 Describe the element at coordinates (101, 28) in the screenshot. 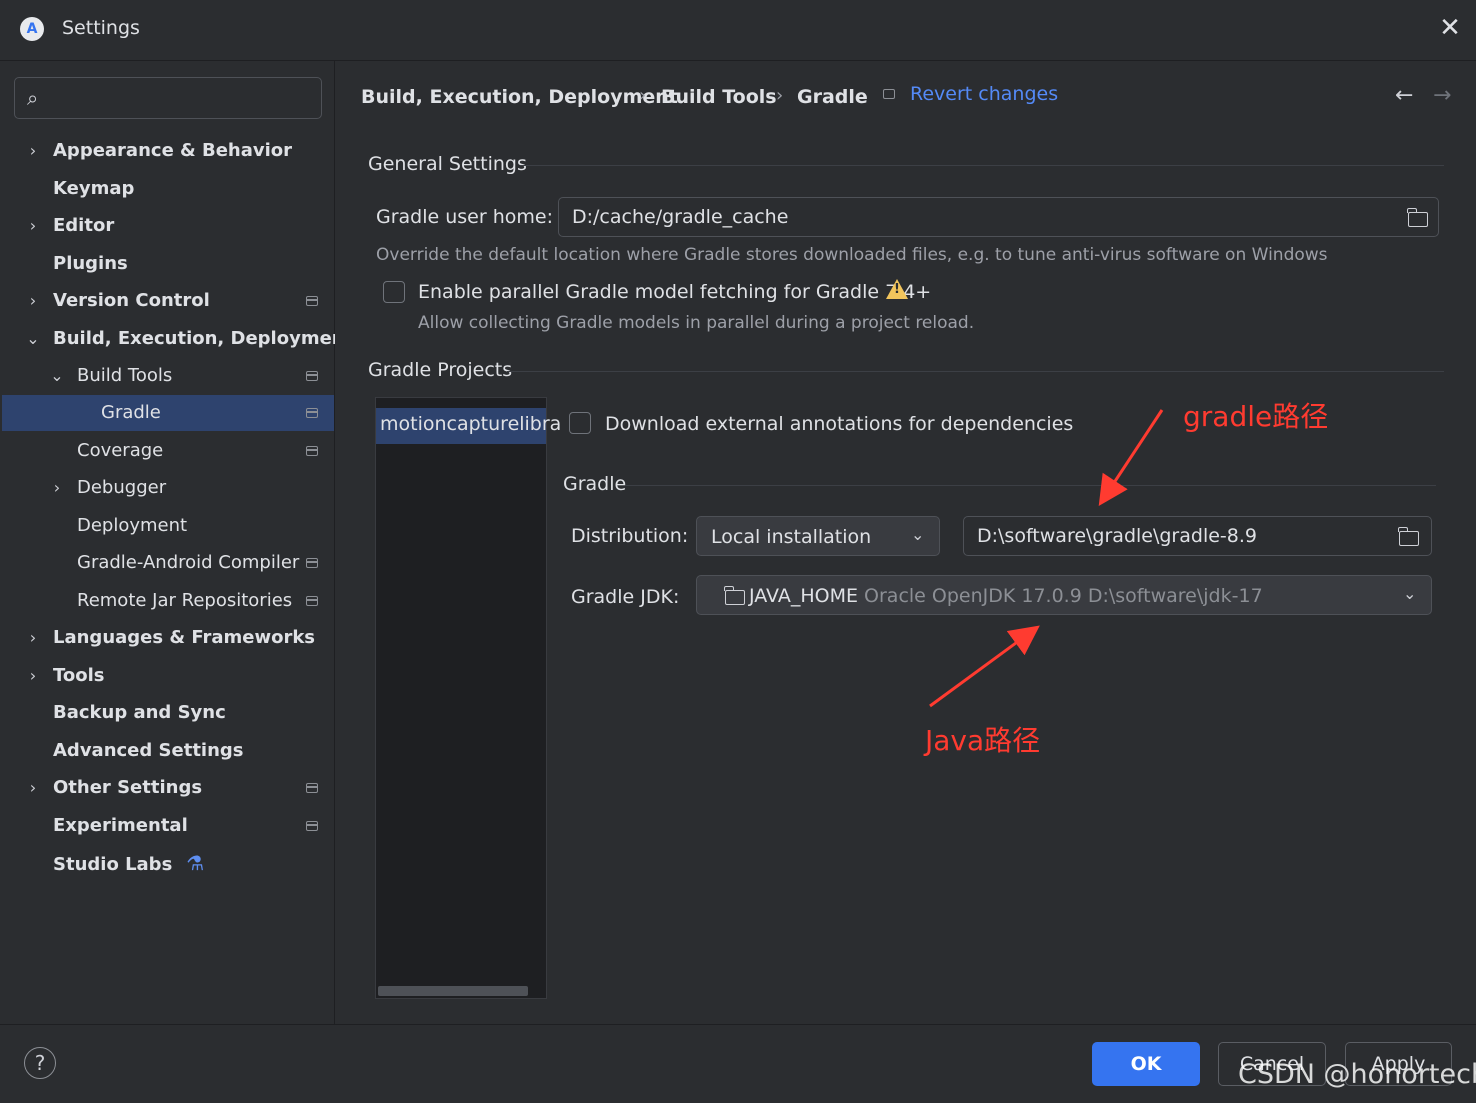

I see `window-title: Settings` at that location.